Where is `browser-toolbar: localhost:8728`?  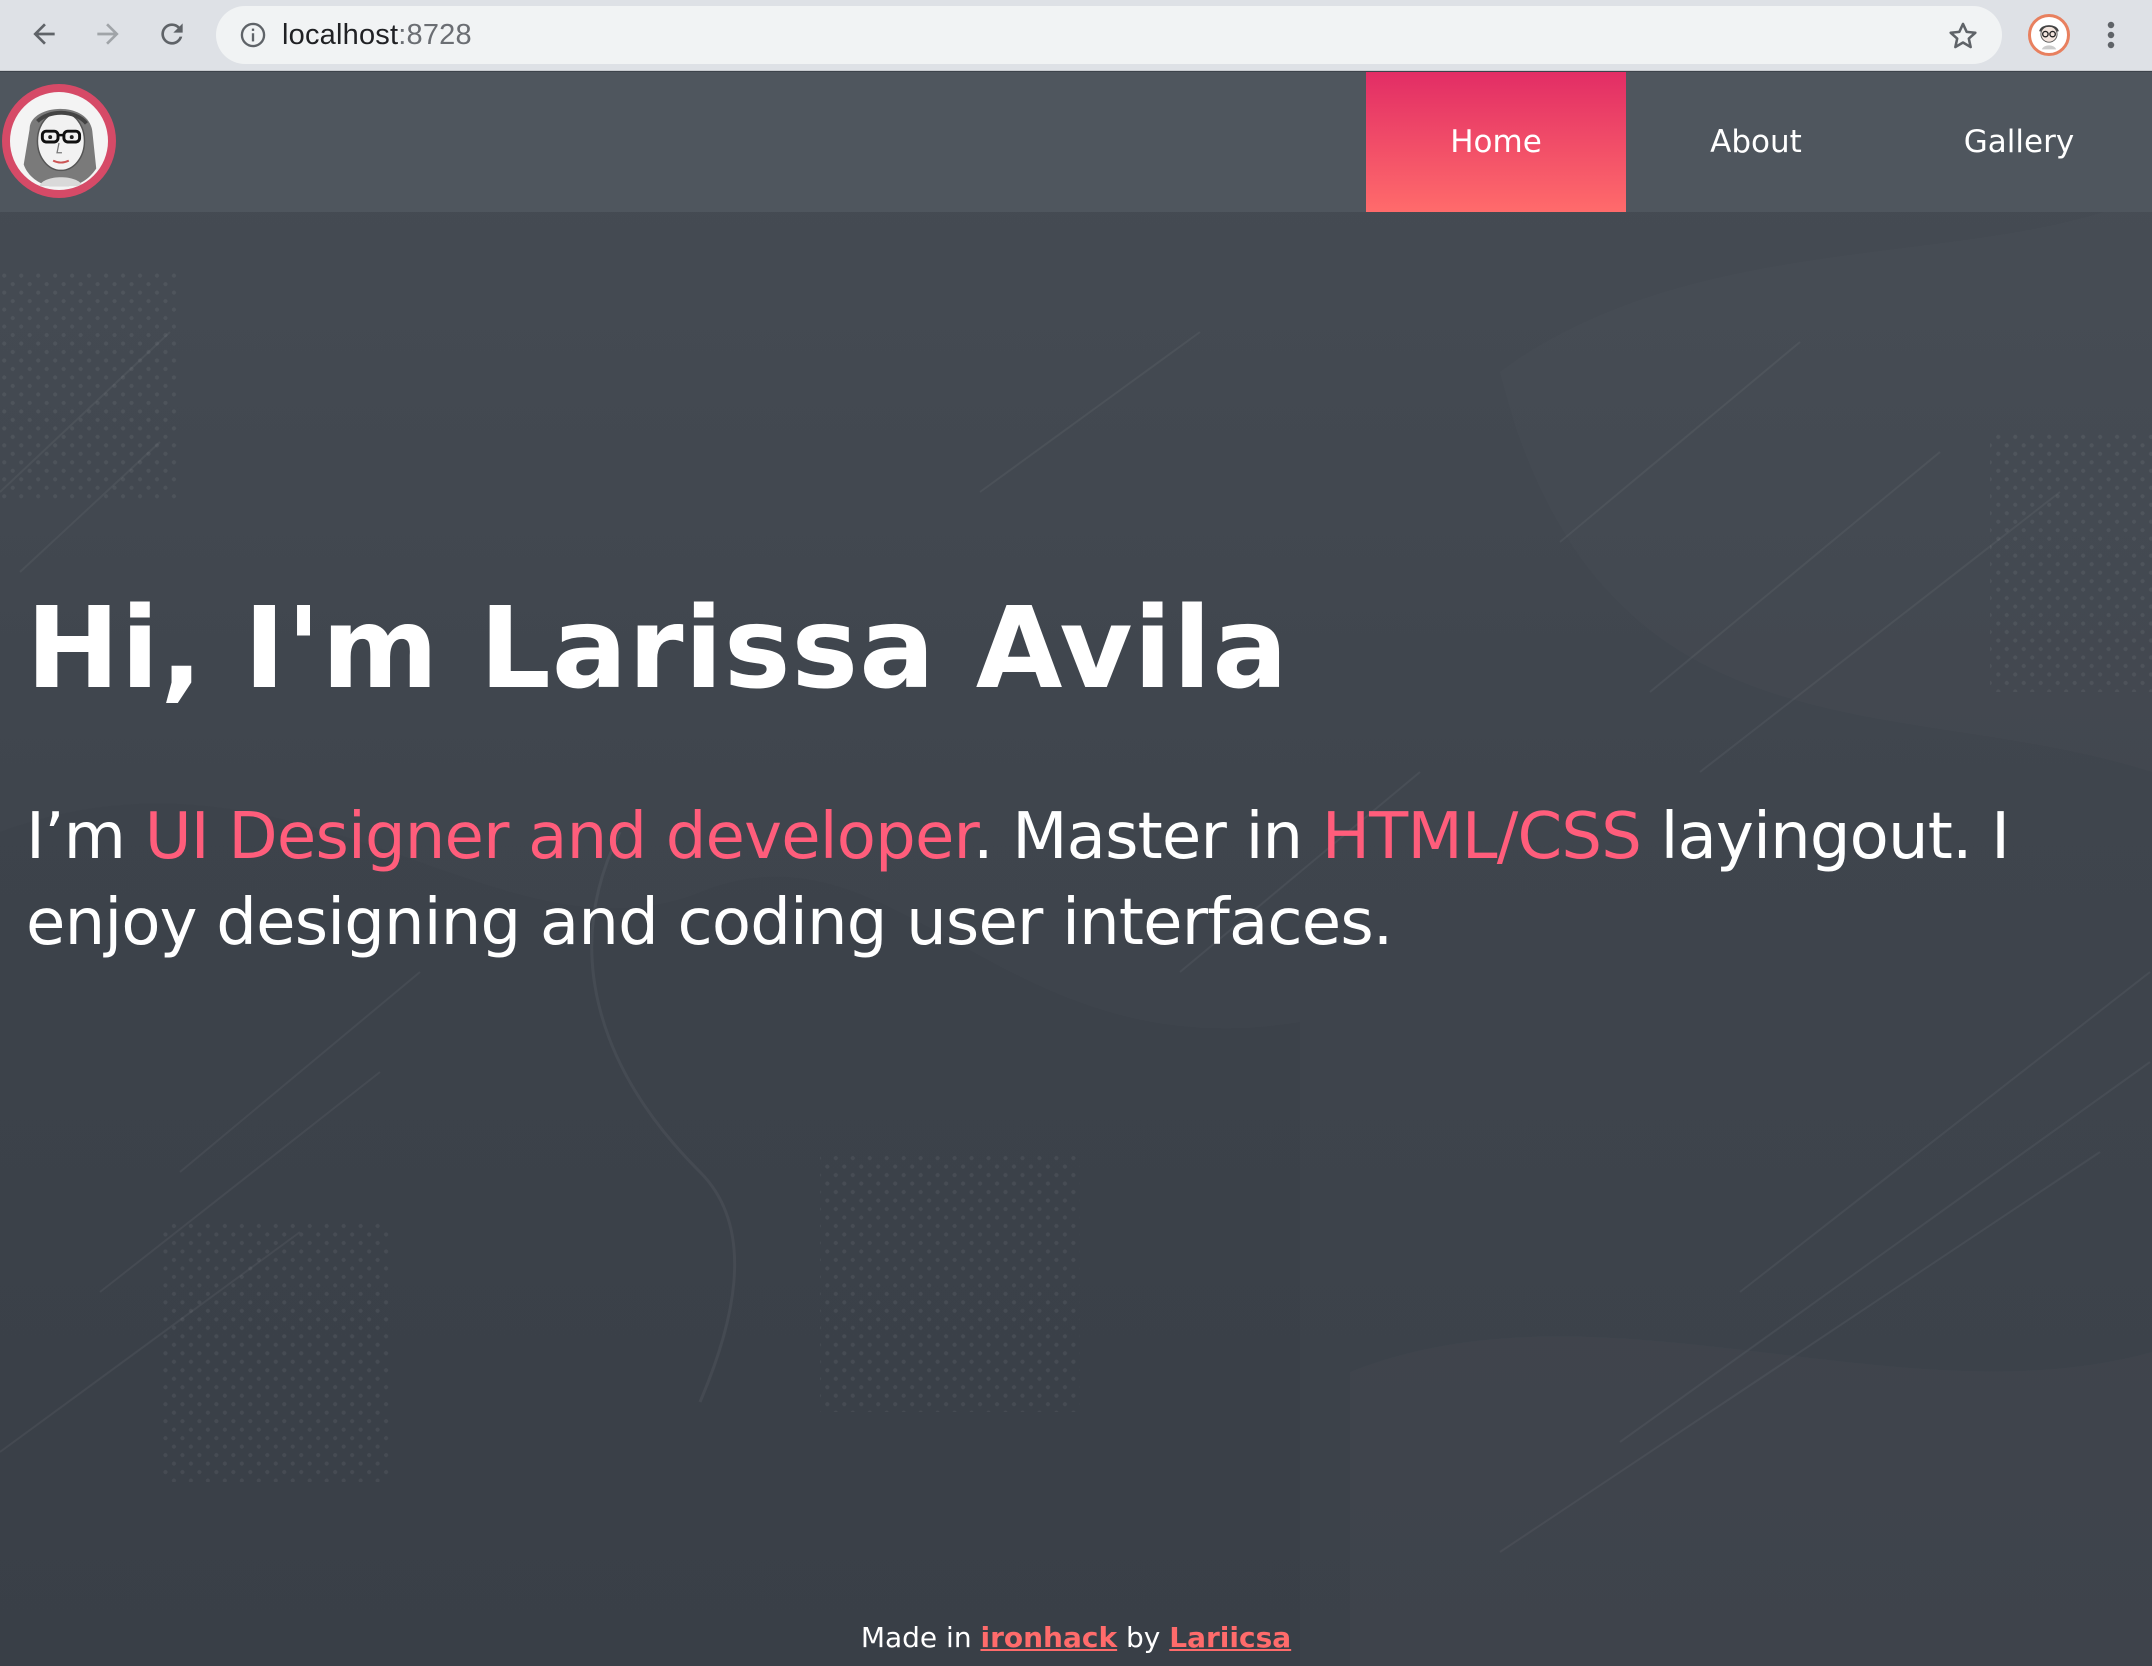 browser-toolbar: localhost:8728 is located at coordinates (1076, 35).